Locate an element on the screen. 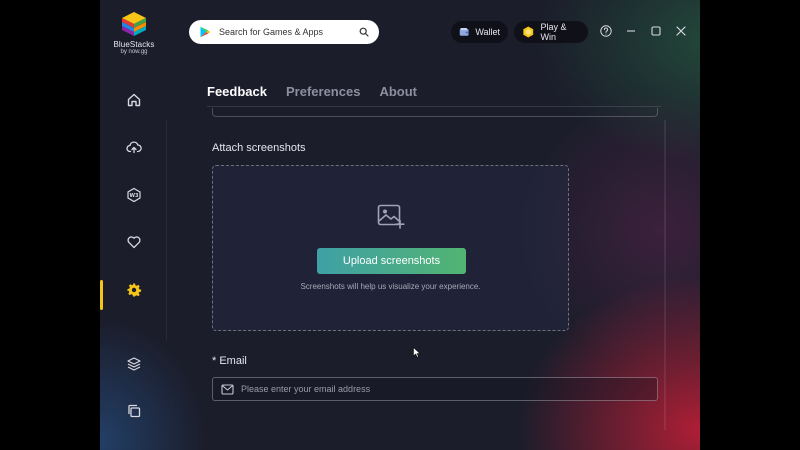 This screenshot has width=800, height=450. sidebar-item-cloud is located at coordinates (134, 147).